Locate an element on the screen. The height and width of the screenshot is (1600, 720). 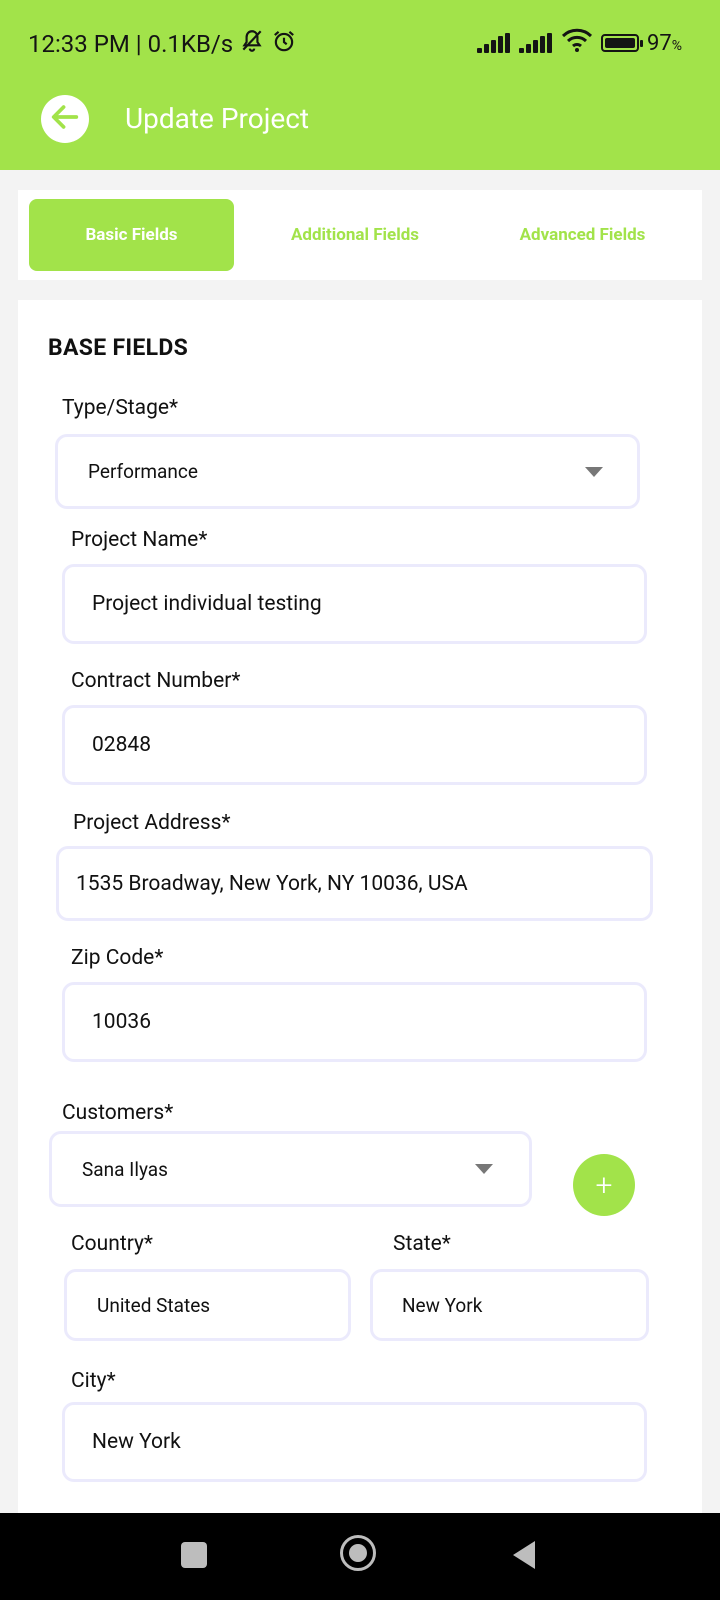
contract-number-label: Contract Number* is located at coordinates (156, 681).